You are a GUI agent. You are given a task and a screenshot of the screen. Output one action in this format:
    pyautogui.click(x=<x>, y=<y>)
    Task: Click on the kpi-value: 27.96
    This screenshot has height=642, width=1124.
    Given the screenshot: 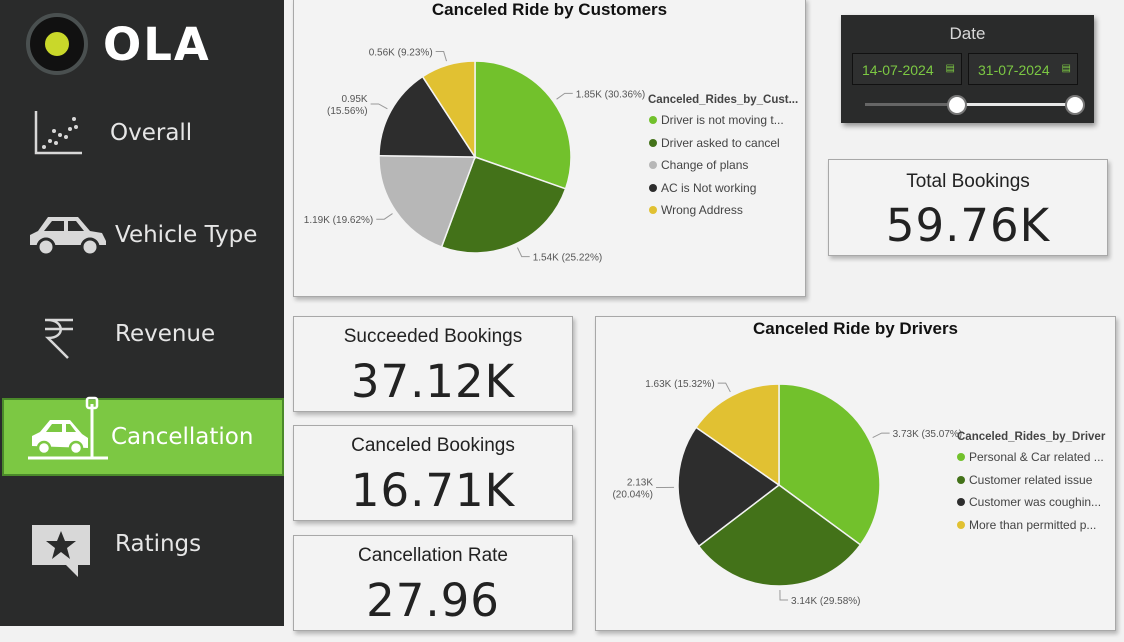 What is the action you would take?
    pyautogui.click(x=433, y=600)
    